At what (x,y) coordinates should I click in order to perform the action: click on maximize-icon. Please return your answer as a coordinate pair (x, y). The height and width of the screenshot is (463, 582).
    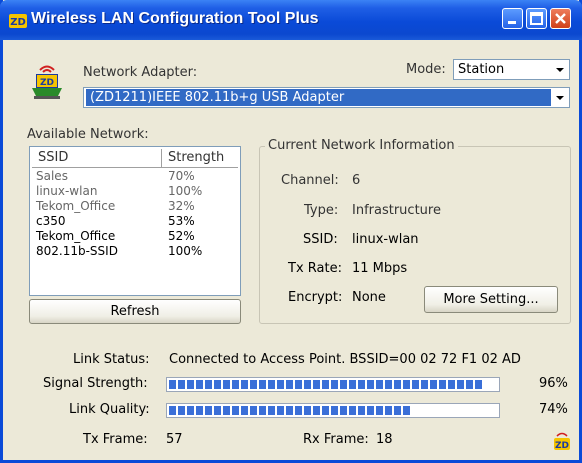
    Looking at the image, I should click on (536, 18).